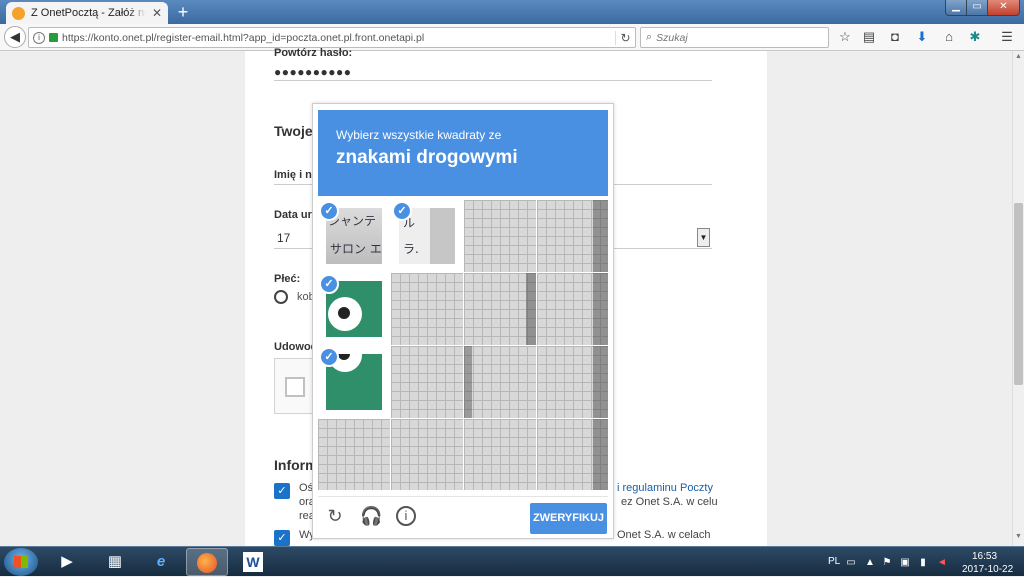  What do you see at coordinates (1018, 536) in the screenshot?
I see `scroll-down-icon: ▼` at bounding box center [1018, 536].